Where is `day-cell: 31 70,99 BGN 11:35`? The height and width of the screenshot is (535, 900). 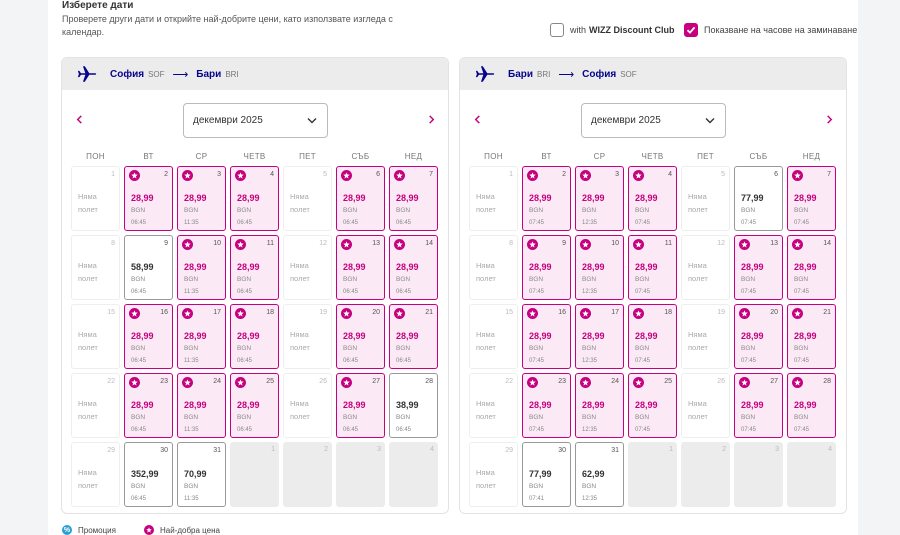
day-cell: 31 70,99 BGN 11:35 is located at coordinates (201, 474).